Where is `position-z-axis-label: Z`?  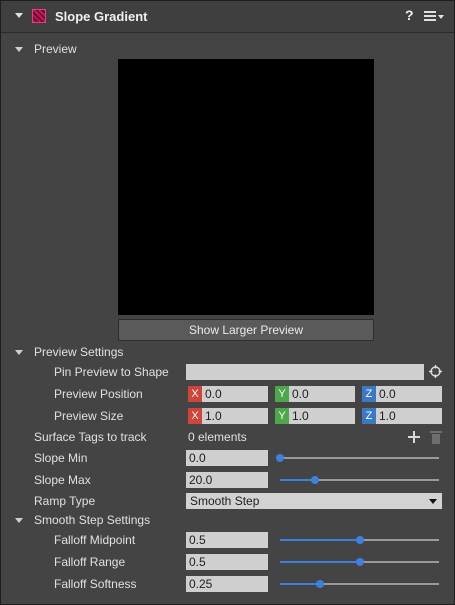 position-z-axis-label: Z is located at coordinates (369, 394).